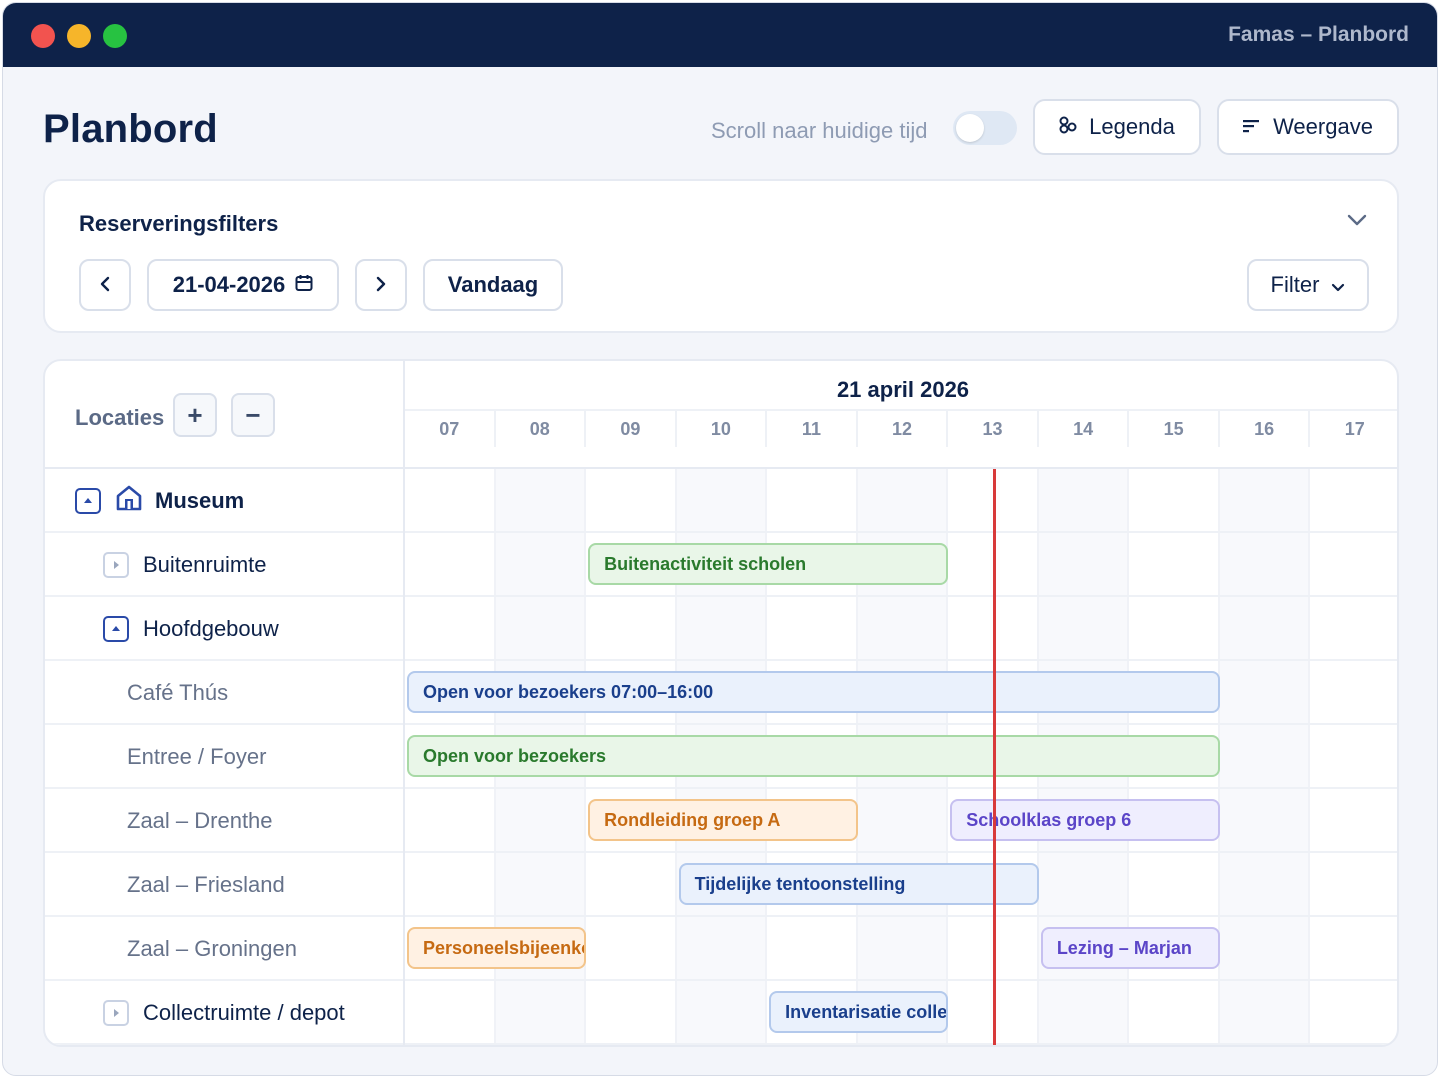  I want to click on hour-label: 11, so click(812, 429).